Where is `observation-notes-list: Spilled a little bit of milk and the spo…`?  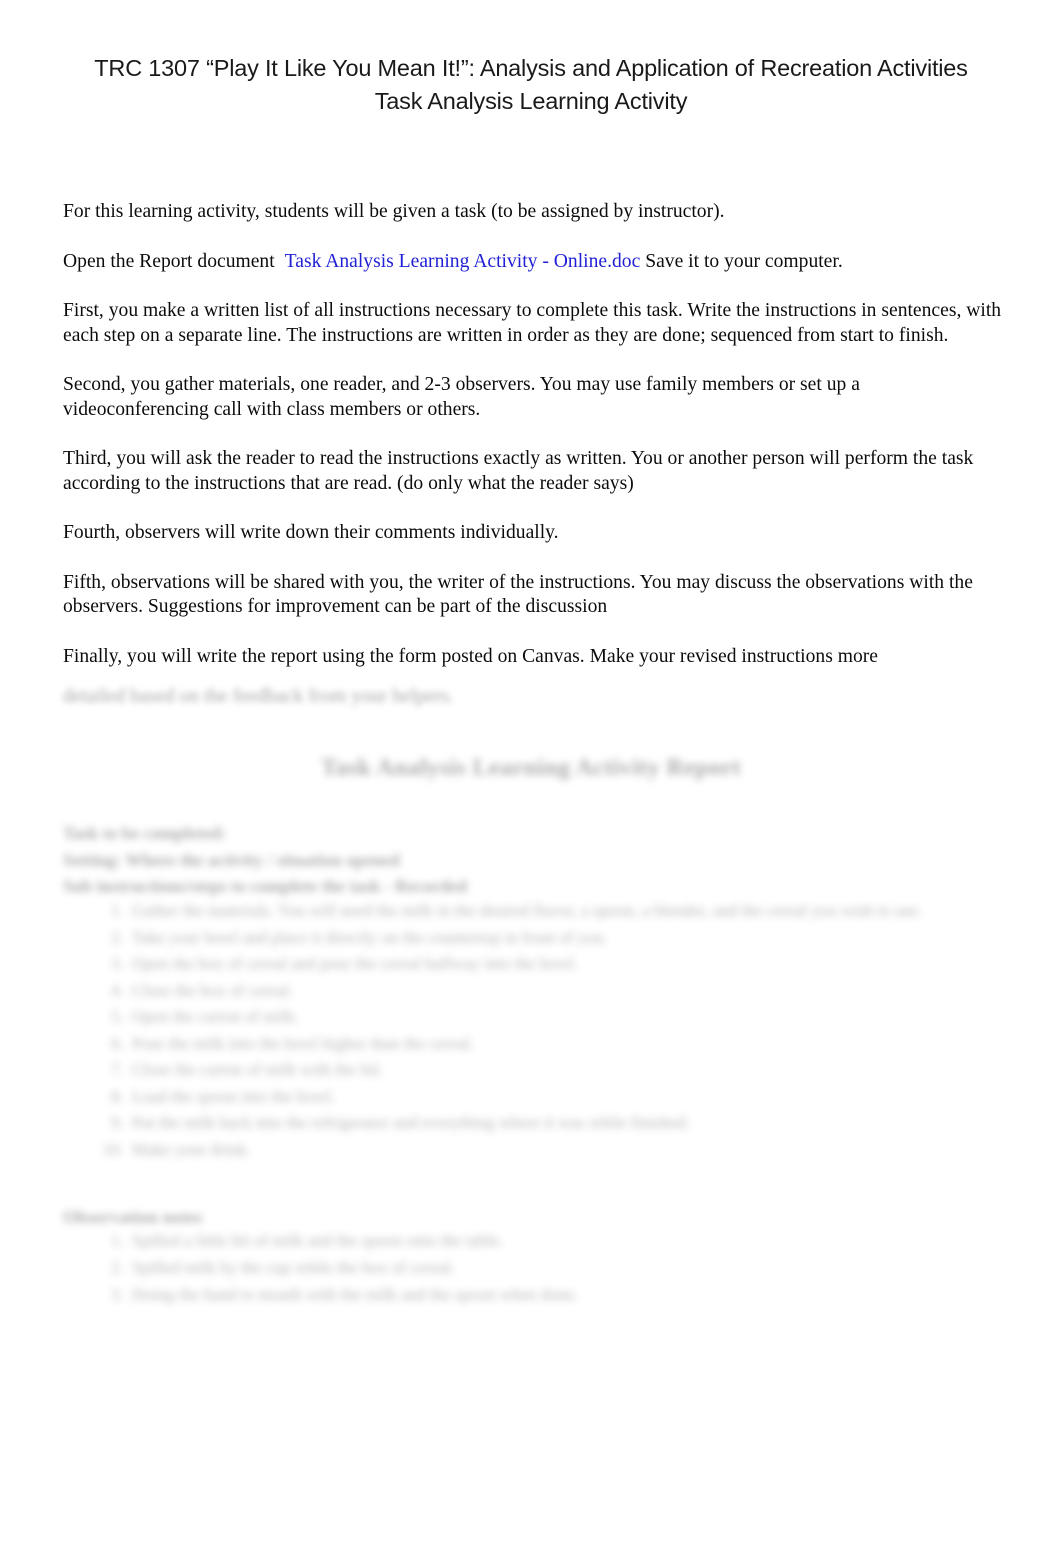 observation-notes-list: Spilled a little bit of milk and the spo… is located at coordinates (545, 1268).